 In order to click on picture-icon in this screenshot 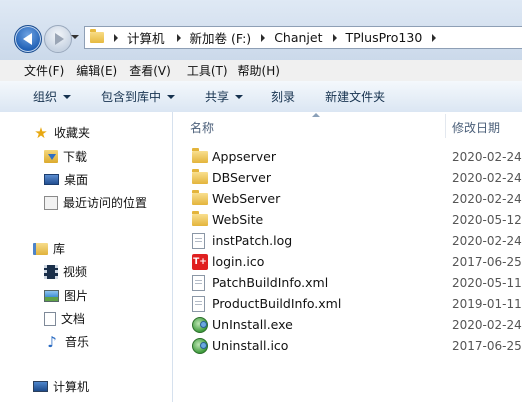, I will do `click(51, 295)`.